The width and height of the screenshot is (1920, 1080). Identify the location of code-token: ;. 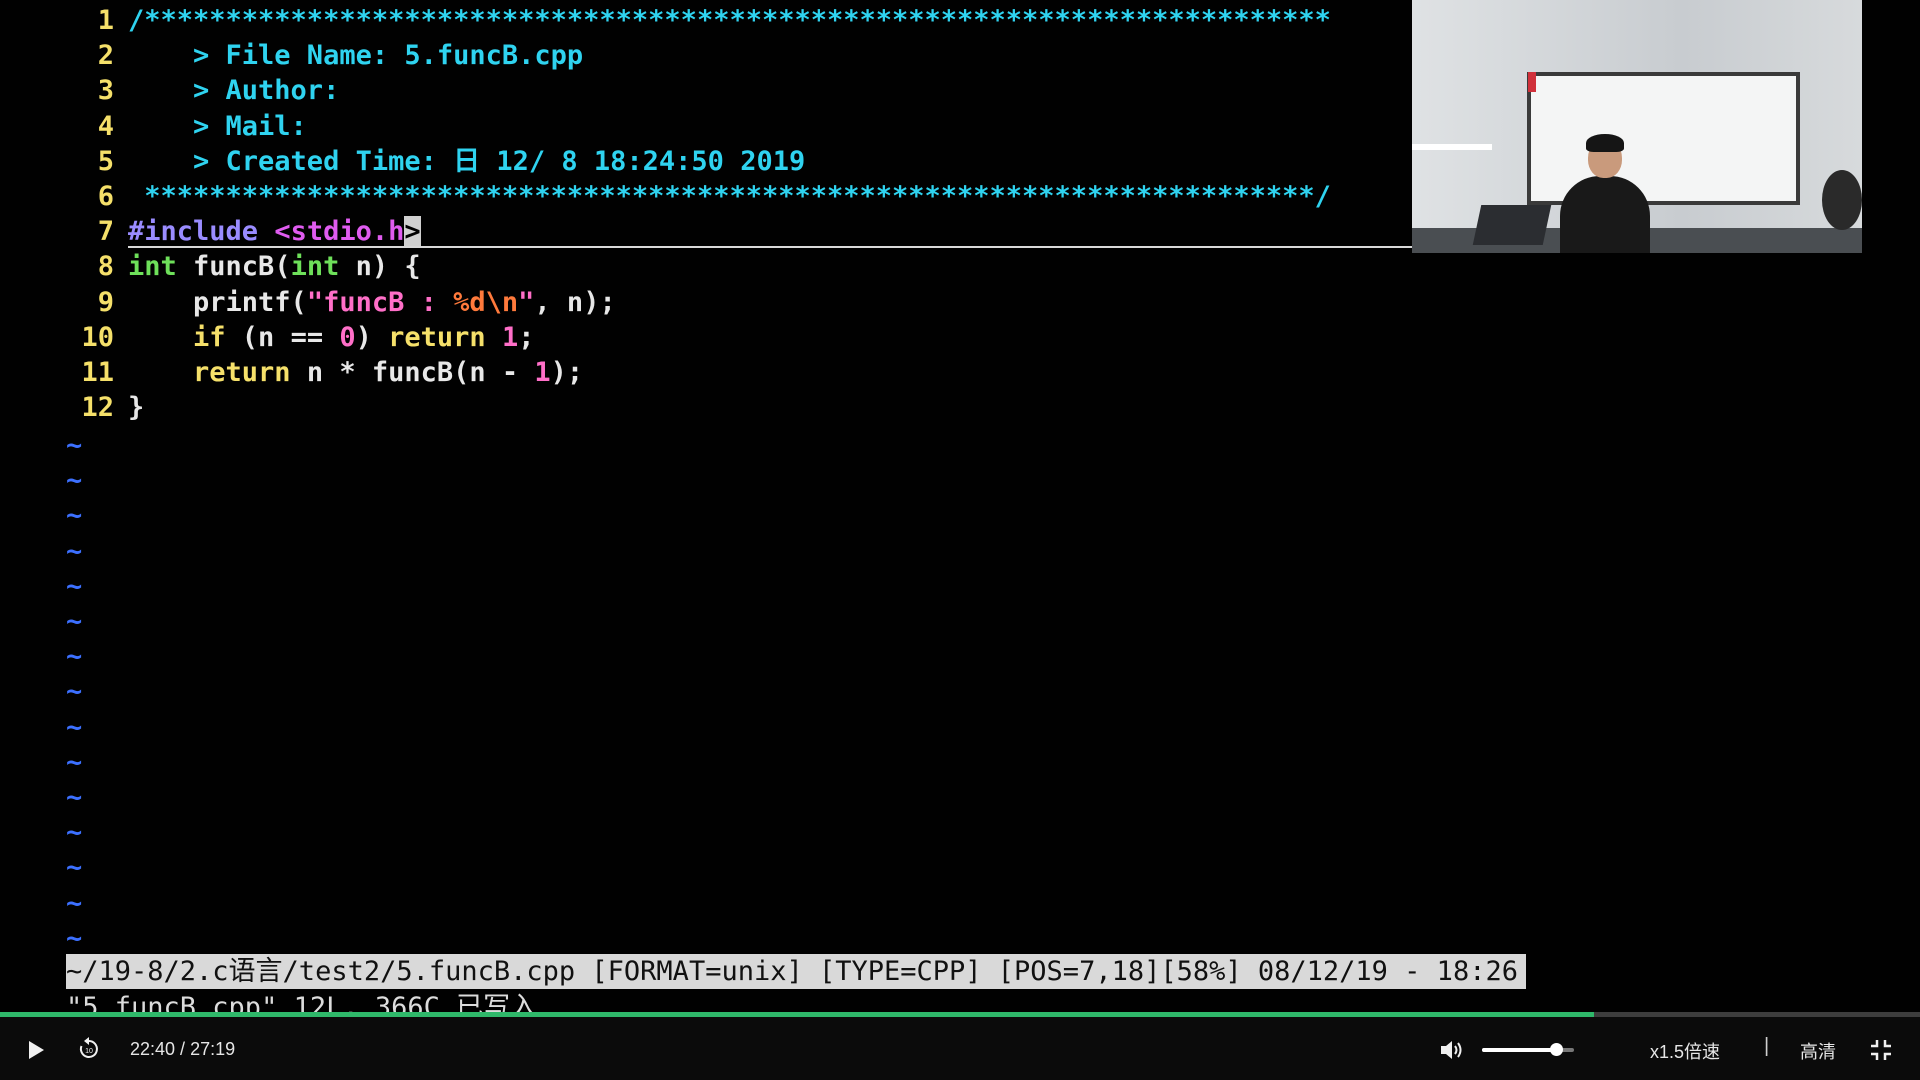
(526, 337).